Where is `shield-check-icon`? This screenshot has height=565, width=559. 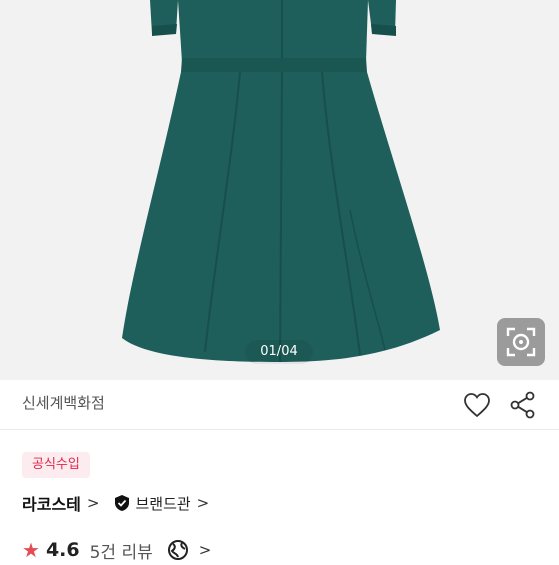 shield-check-icon is located at coordinates (122, 503).